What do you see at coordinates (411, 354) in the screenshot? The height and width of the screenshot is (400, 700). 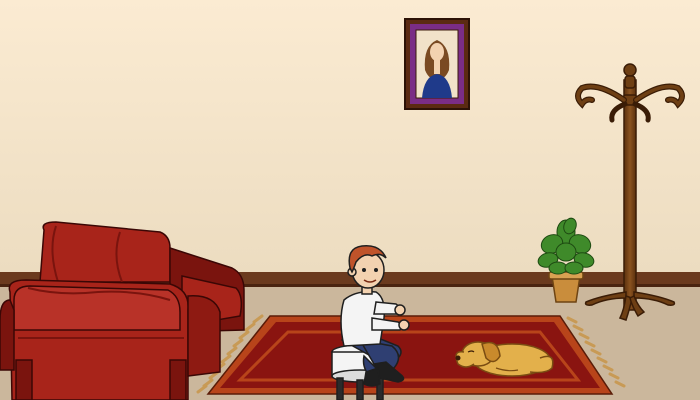 I see `rug` at bounding box center [411, 354].